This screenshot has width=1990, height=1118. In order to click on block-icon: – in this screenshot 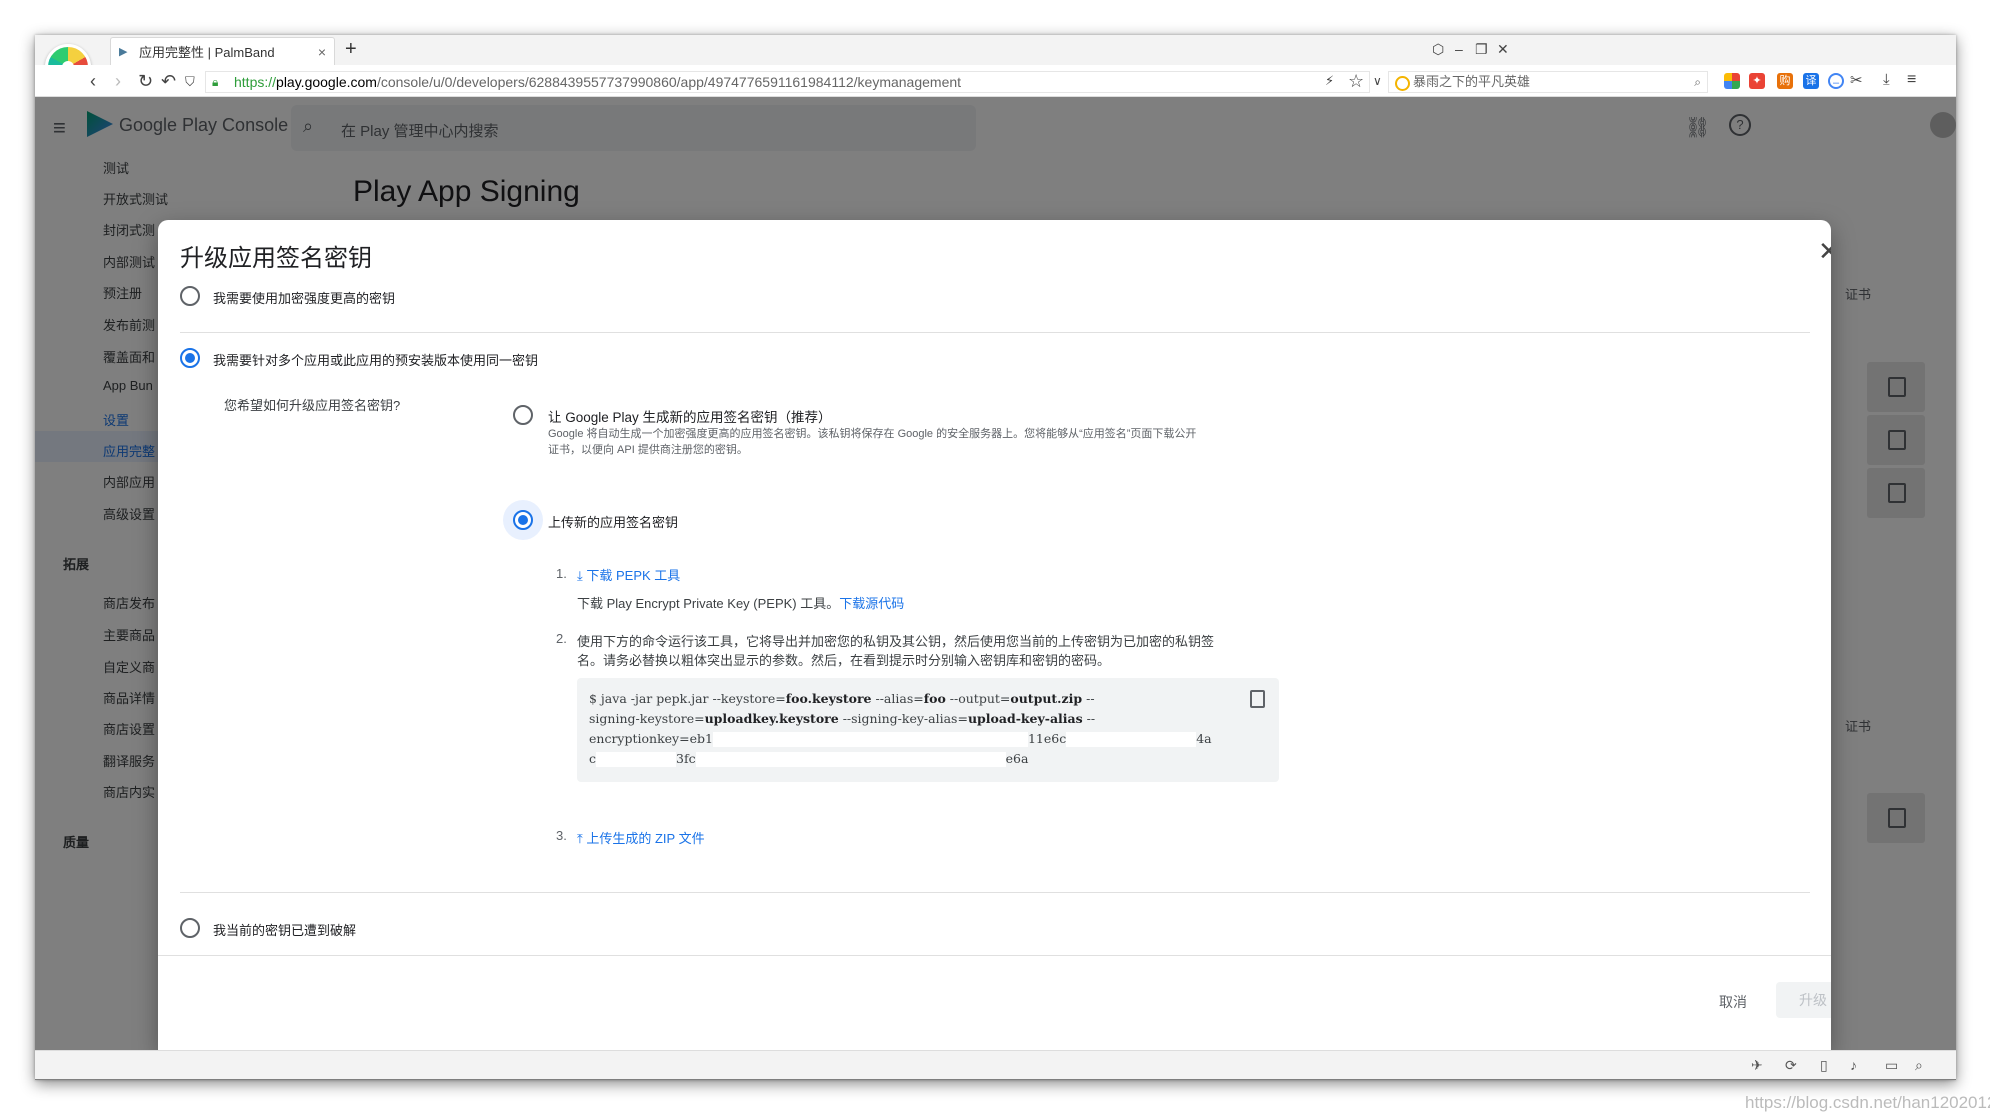, I will do `click(1836, 81)`.